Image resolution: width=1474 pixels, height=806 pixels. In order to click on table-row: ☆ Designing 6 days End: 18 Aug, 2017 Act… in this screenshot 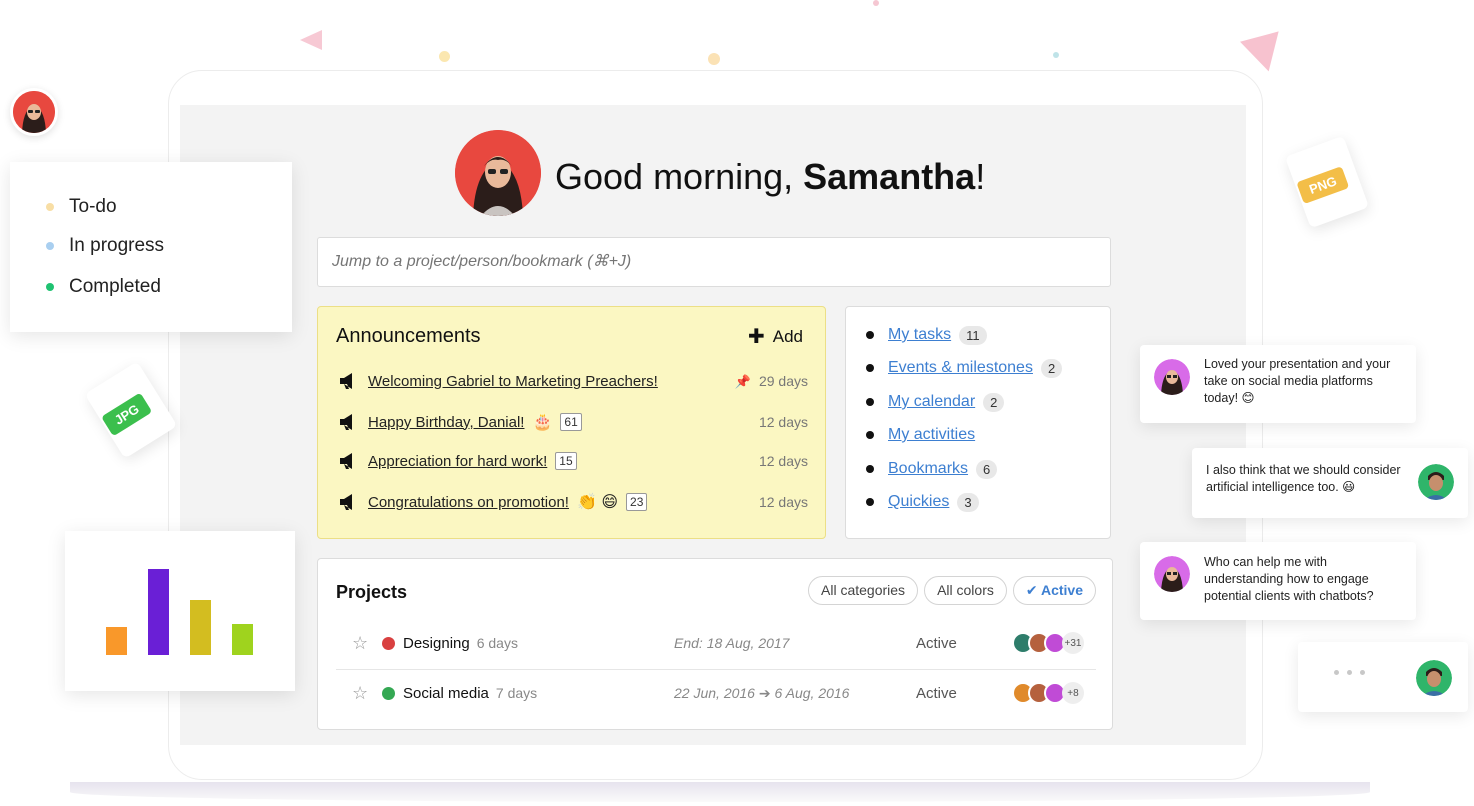, I will do `click(716, 643)`.